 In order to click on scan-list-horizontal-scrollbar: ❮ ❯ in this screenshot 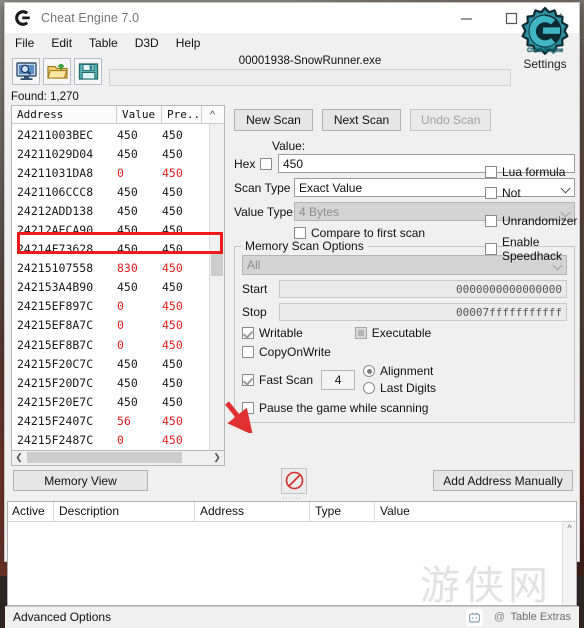, I will do `click(118, 458)`.